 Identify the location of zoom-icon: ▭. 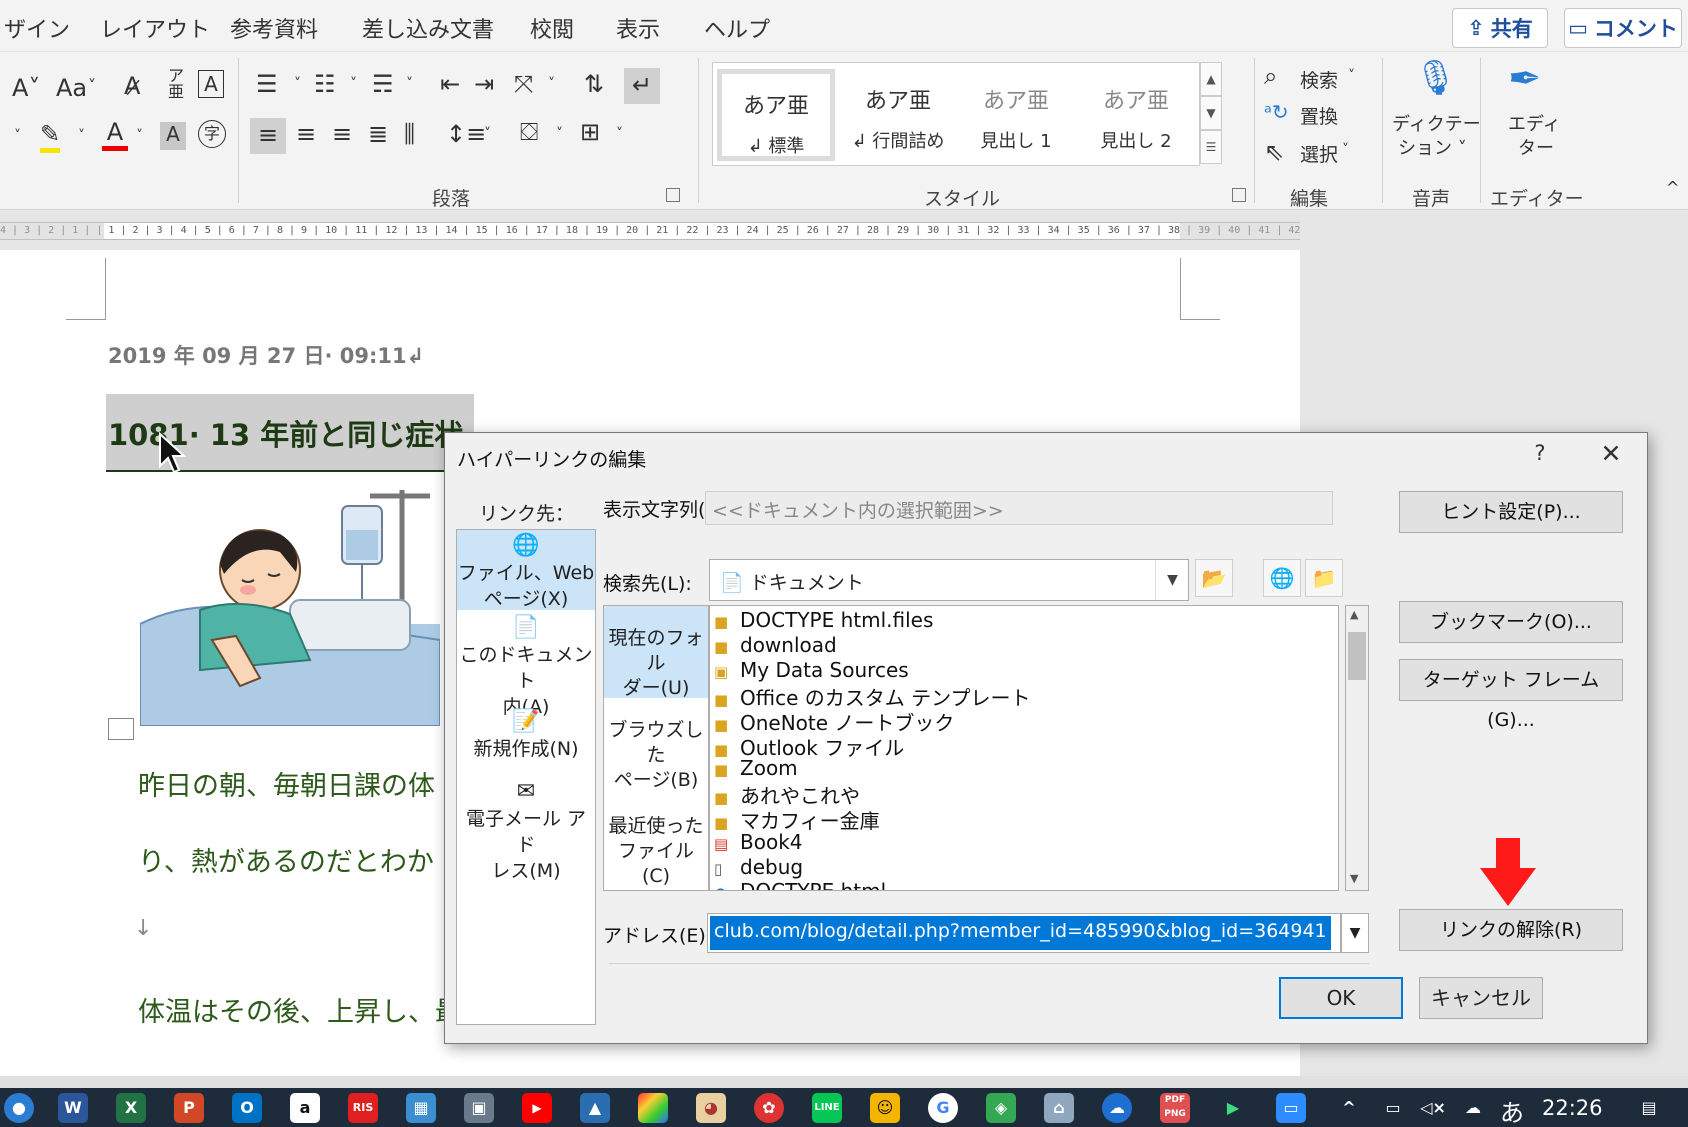
(1291, 1108).